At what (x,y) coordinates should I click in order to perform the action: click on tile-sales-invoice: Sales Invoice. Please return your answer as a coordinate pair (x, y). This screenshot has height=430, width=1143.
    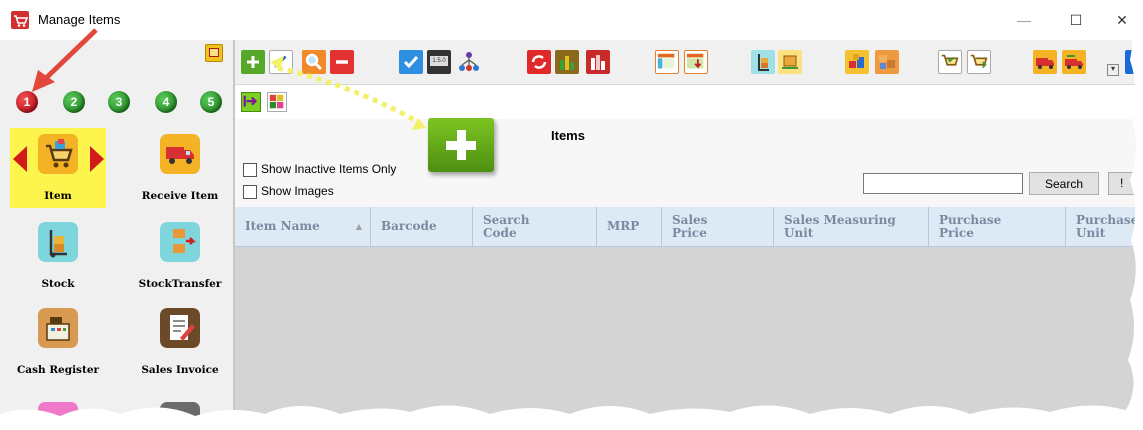
    Looking at the image, I should click on (180, 342).